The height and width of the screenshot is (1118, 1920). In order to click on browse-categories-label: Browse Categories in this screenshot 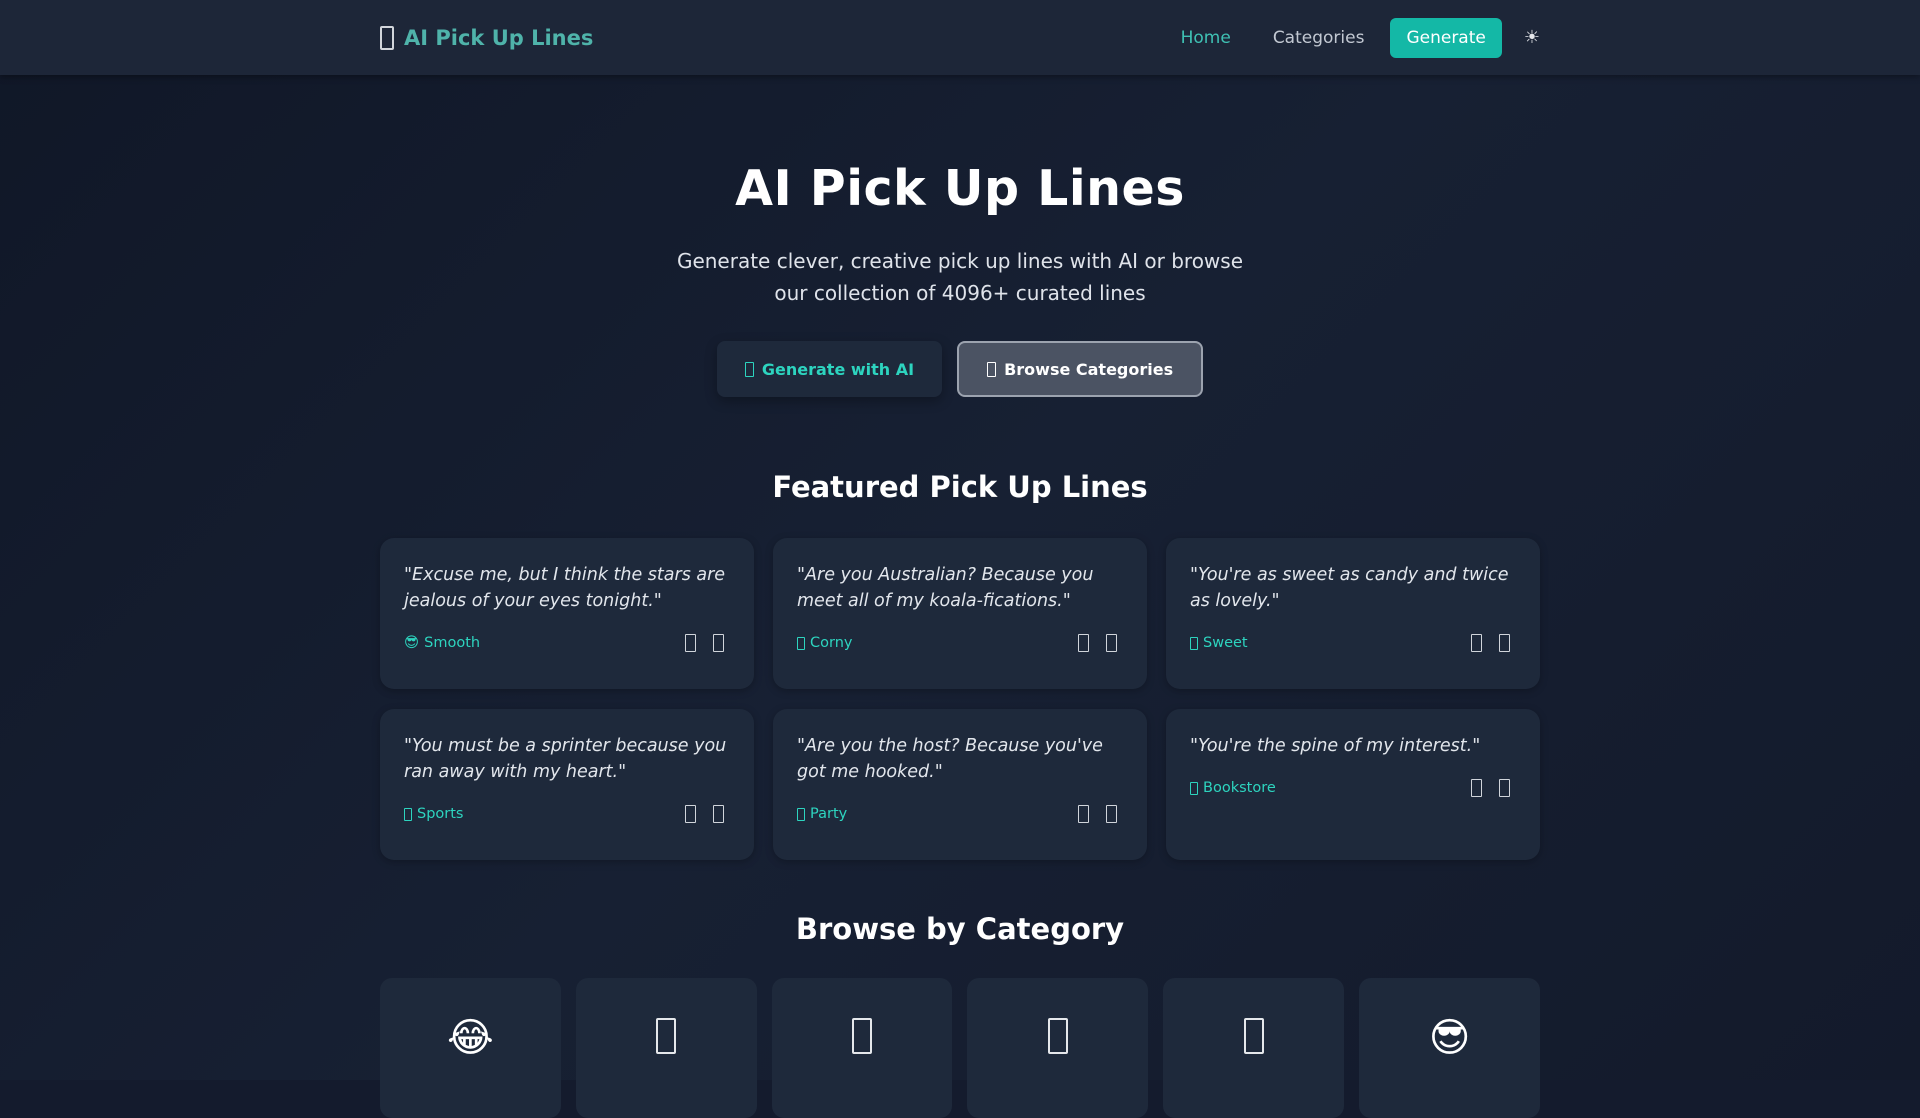, I will do `click(1089, 369)`.